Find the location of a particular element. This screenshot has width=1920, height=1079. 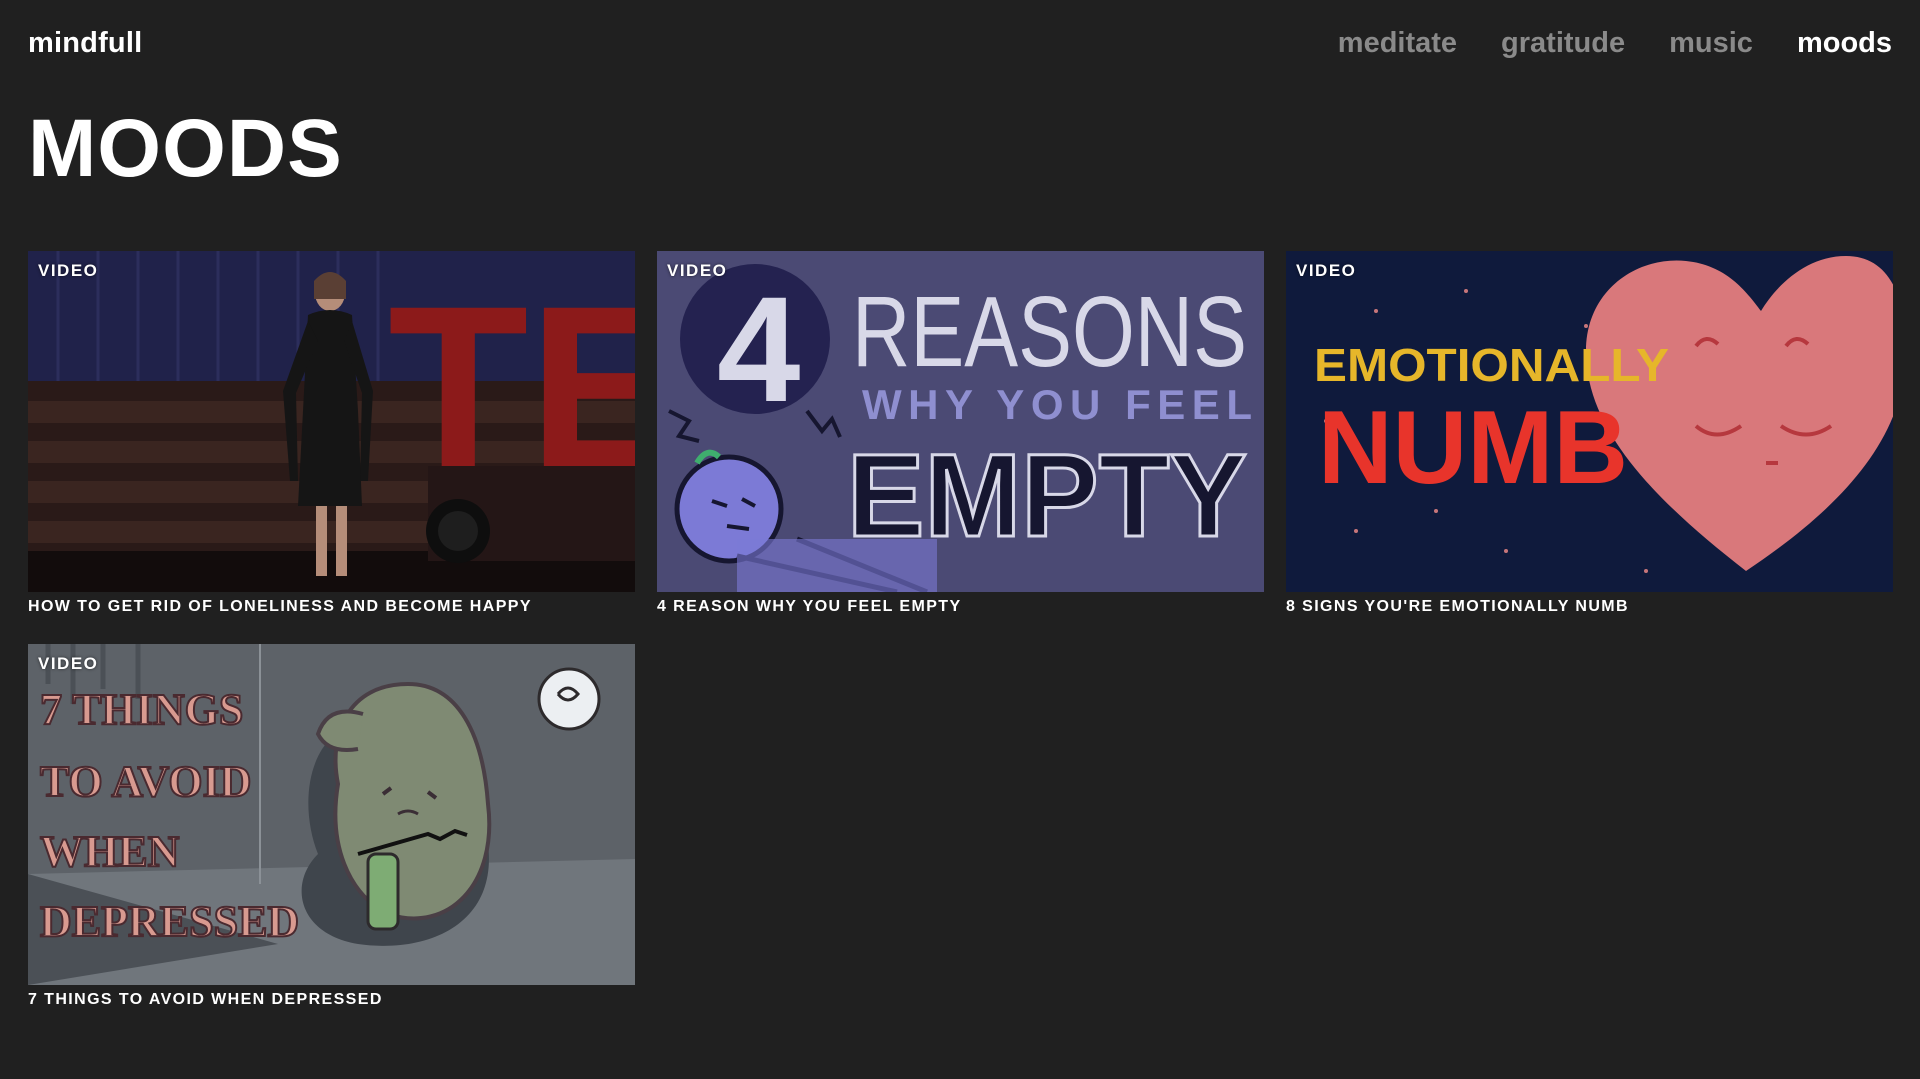

video-title: 8 SIGNS YOU'RE EMOTIONALLY NUMB is located at coordinates (1589, 607).